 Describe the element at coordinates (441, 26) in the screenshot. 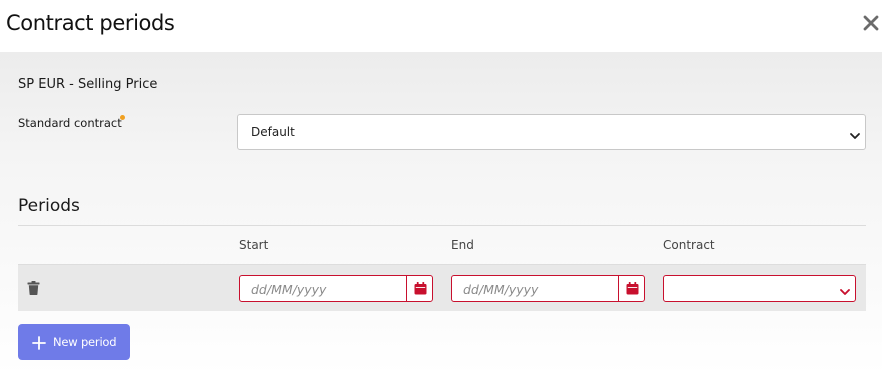

I see `dialog-header: Contract periods` at that location.